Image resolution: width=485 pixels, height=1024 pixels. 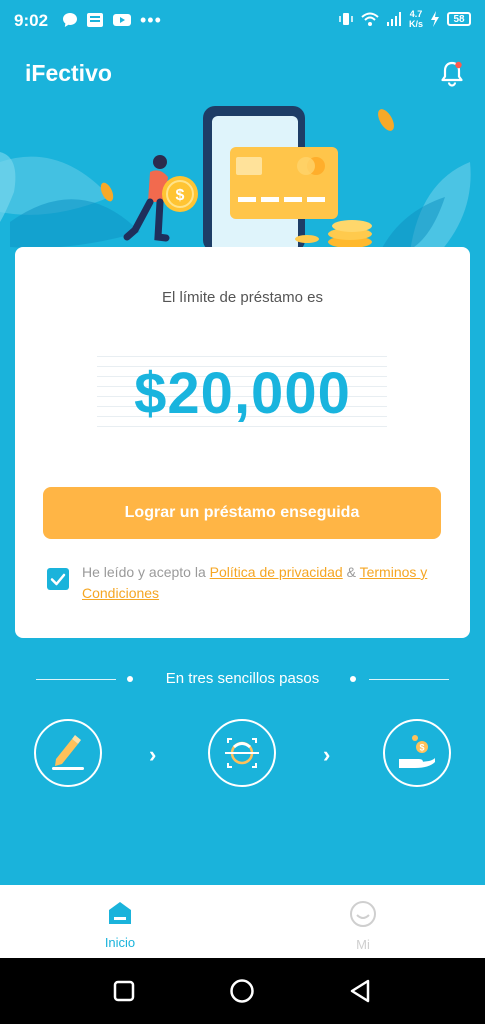 What do you see at coordinates (120, 925) in the screenshot?
I see `nav-home: Inicio` at bounding box center [120, 925].